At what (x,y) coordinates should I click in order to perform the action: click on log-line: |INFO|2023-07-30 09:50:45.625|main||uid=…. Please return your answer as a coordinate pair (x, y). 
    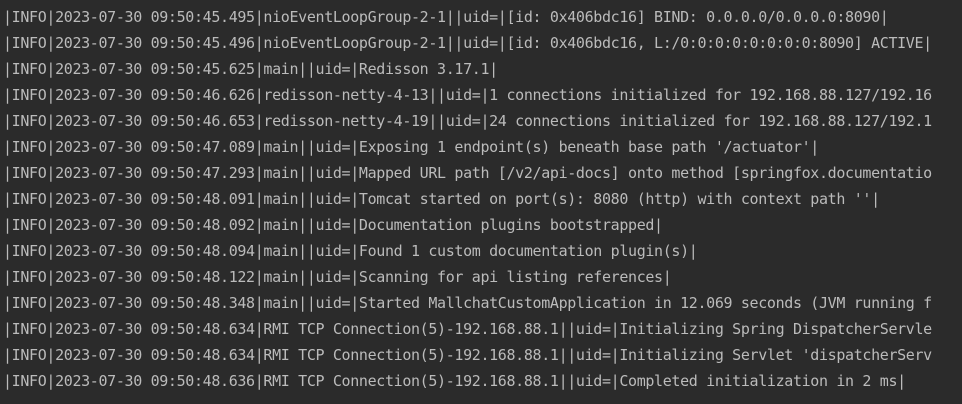
    Looking at the image, I should click on (250, 69).